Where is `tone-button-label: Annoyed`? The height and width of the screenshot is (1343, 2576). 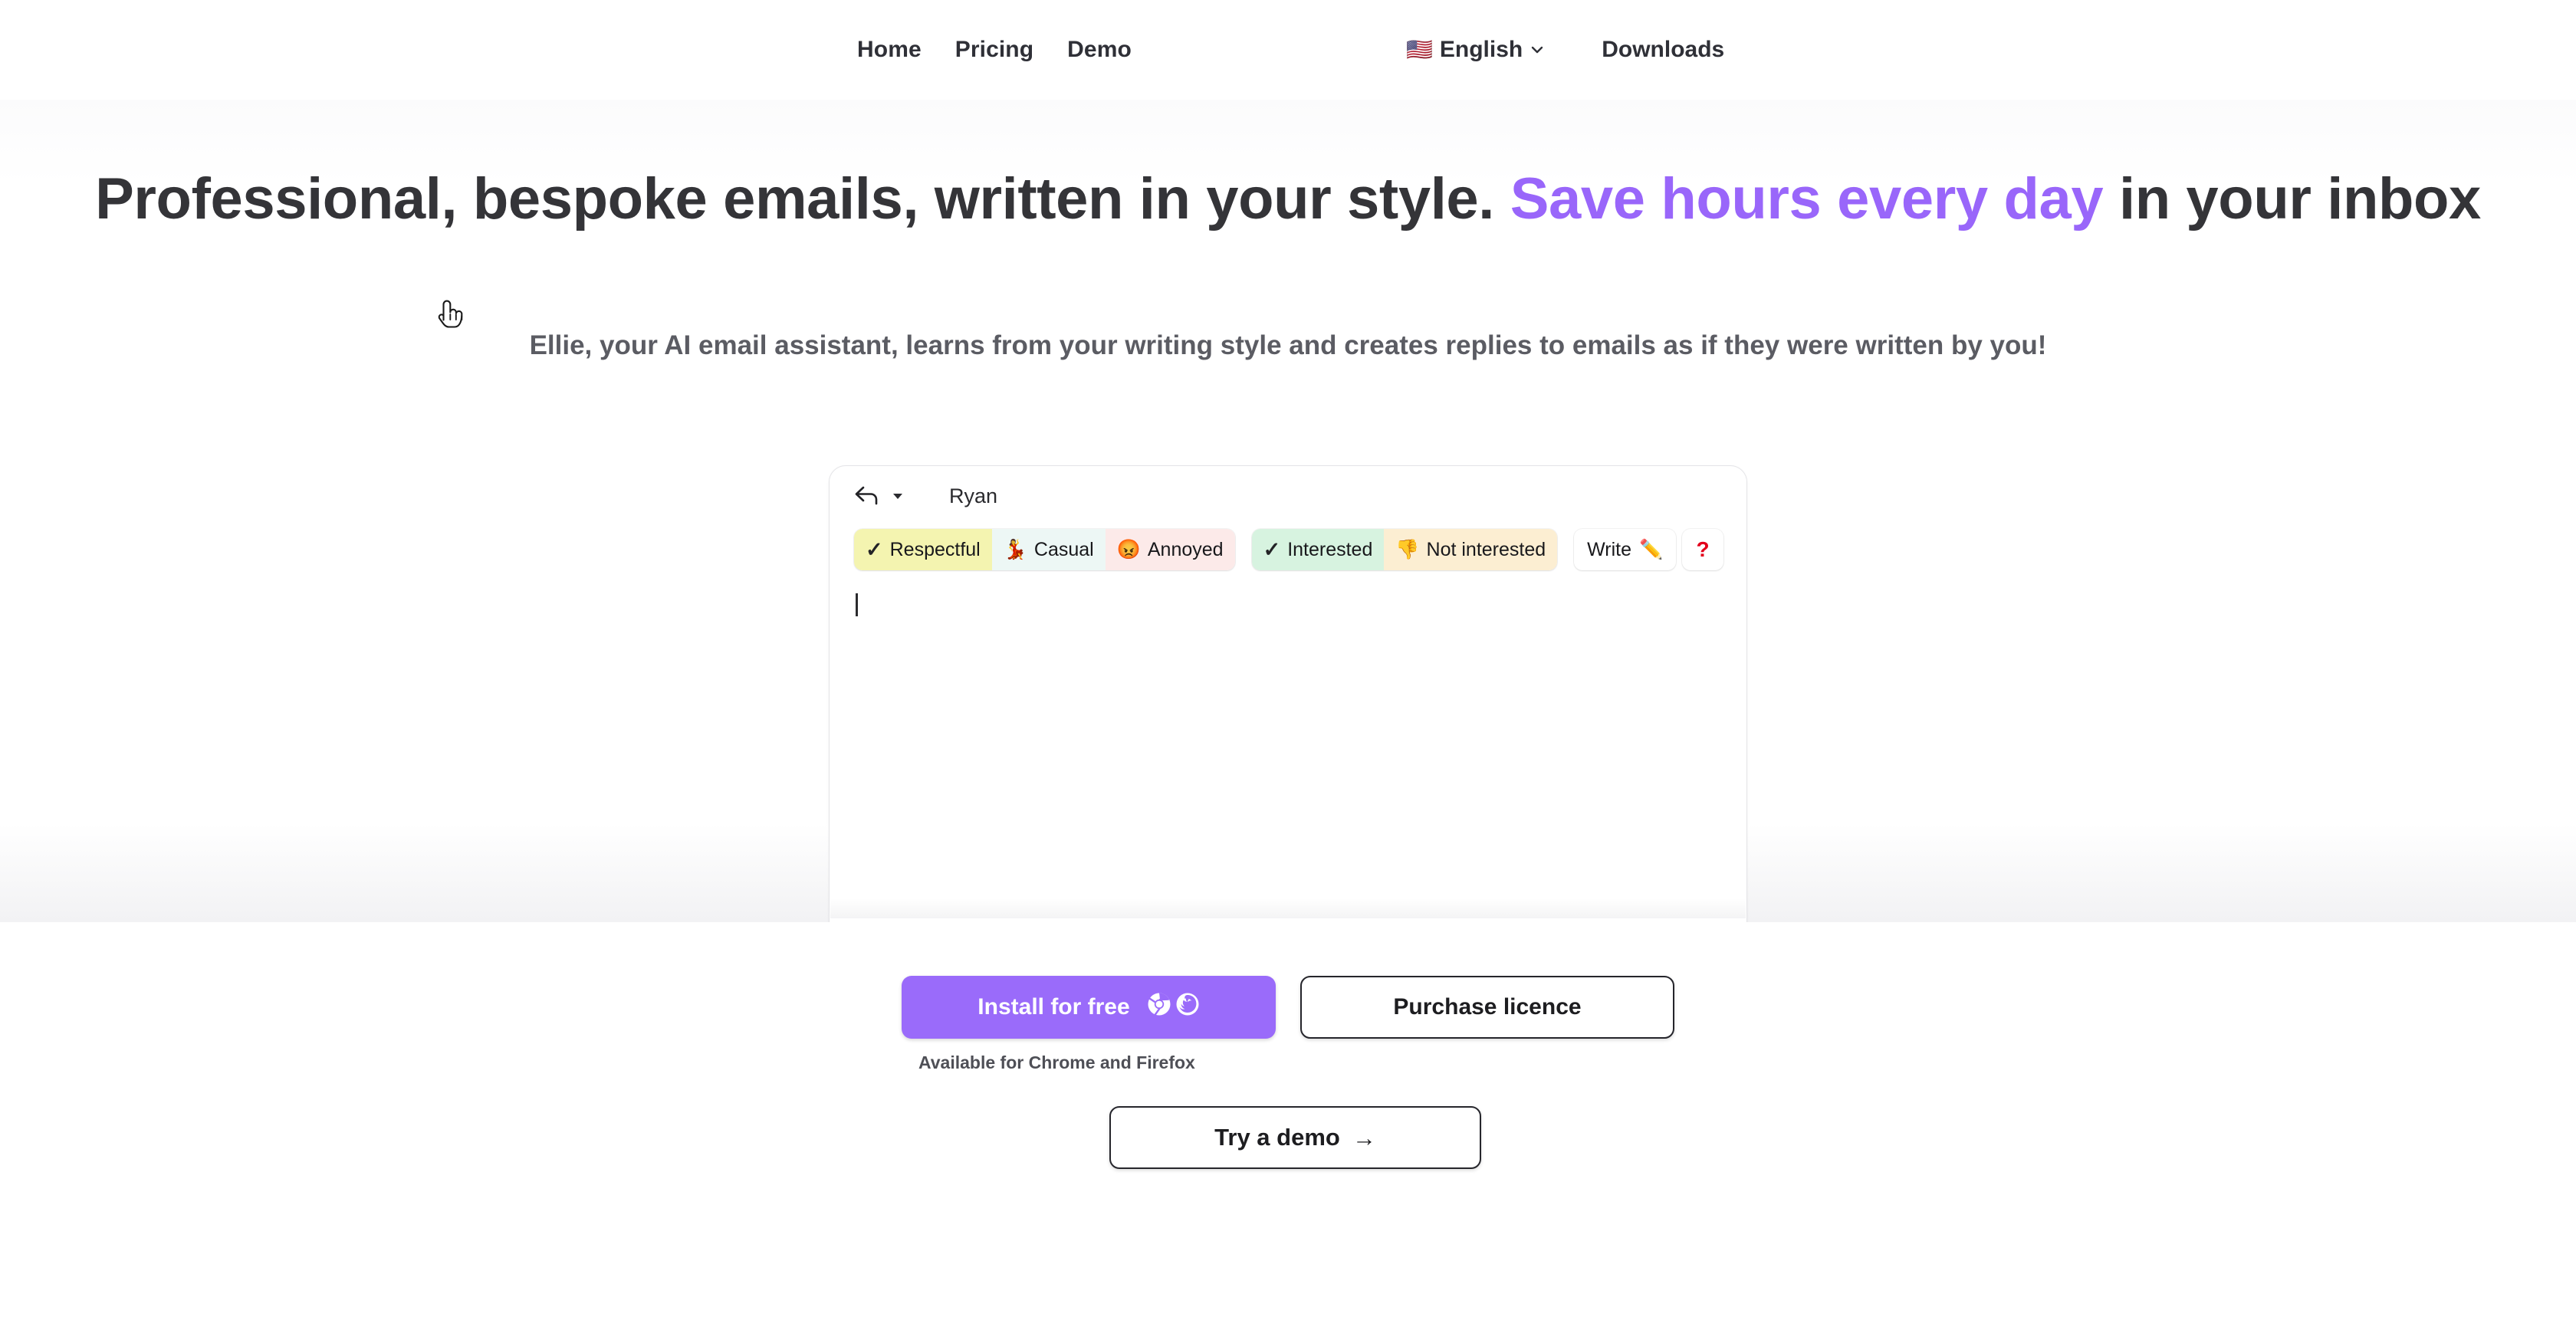 tone-button-label: Annoyed is located at coordinates (1185, 549).